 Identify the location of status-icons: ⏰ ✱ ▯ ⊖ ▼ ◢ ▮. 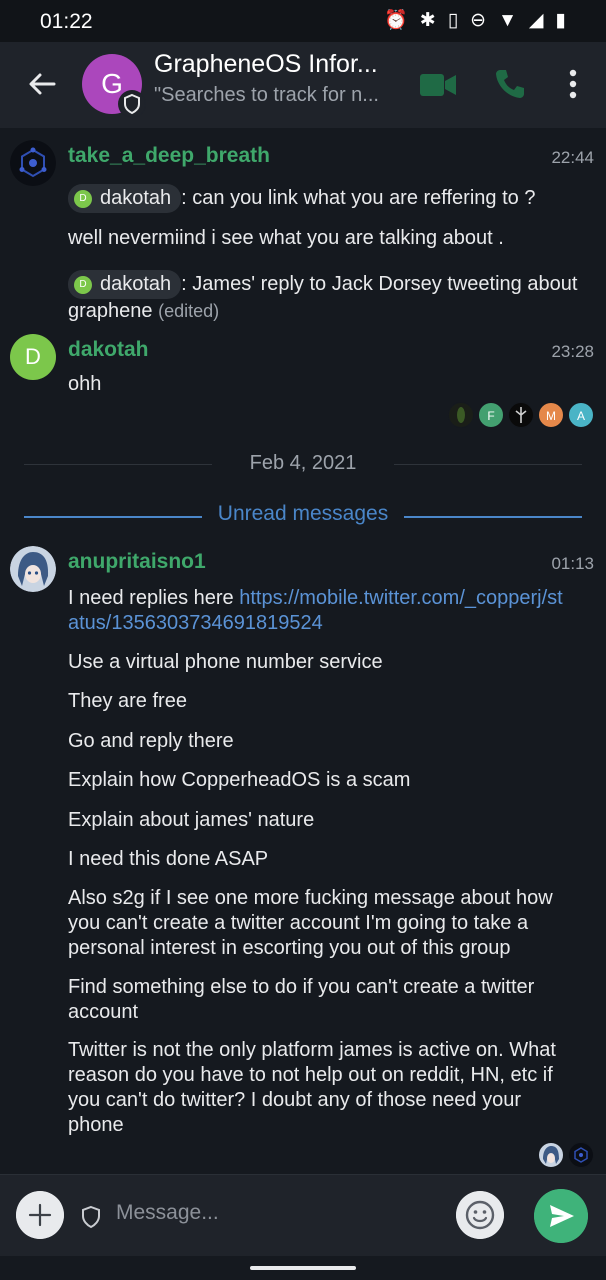
(475, 21).